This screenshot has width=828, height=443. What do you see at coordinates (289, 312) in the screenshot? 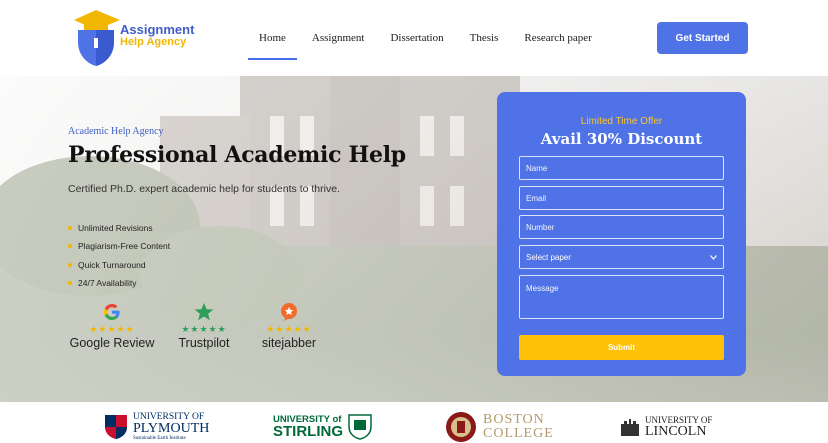
I see `sitejabber-icon` at bounding box center [289, 312].